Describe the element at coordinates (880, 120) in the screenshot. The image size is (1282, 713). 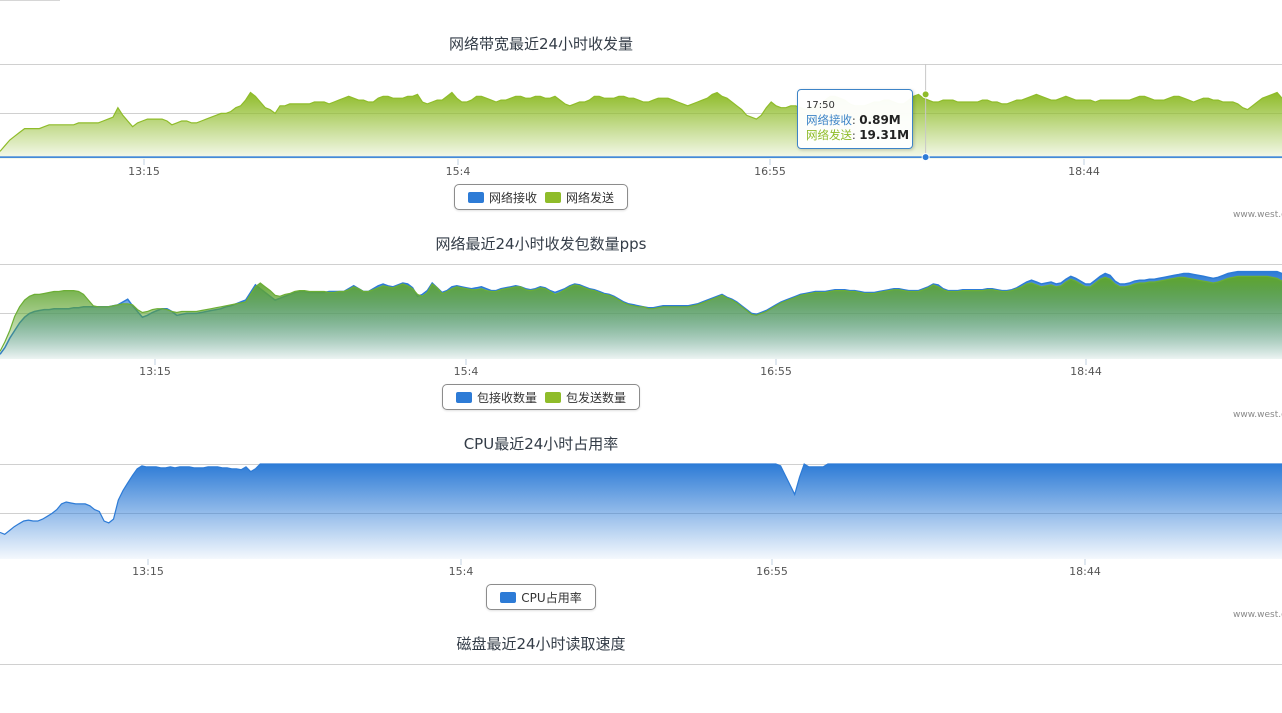
I see `tooltip-value: 0.89M` at that location.